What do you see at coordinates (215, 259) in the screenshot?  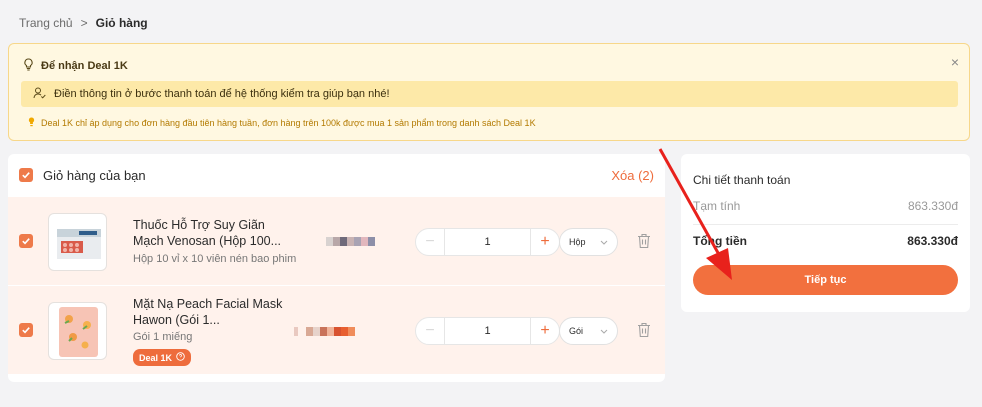 I see `product-description: Hộp 10 vỉ x 10 viên nén bao phim` at bounding box center [215, 259].